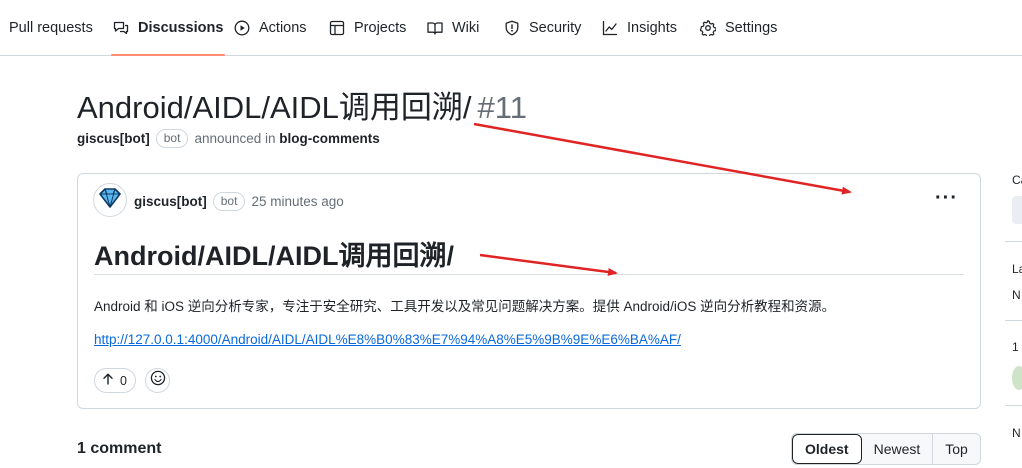 This screenshot has height=468, width=1022. Describe the element at coordinates (274, 256) in the screenshot. I see `post-heading: Android/AIDL/AIDL调用回溯/` at that location.